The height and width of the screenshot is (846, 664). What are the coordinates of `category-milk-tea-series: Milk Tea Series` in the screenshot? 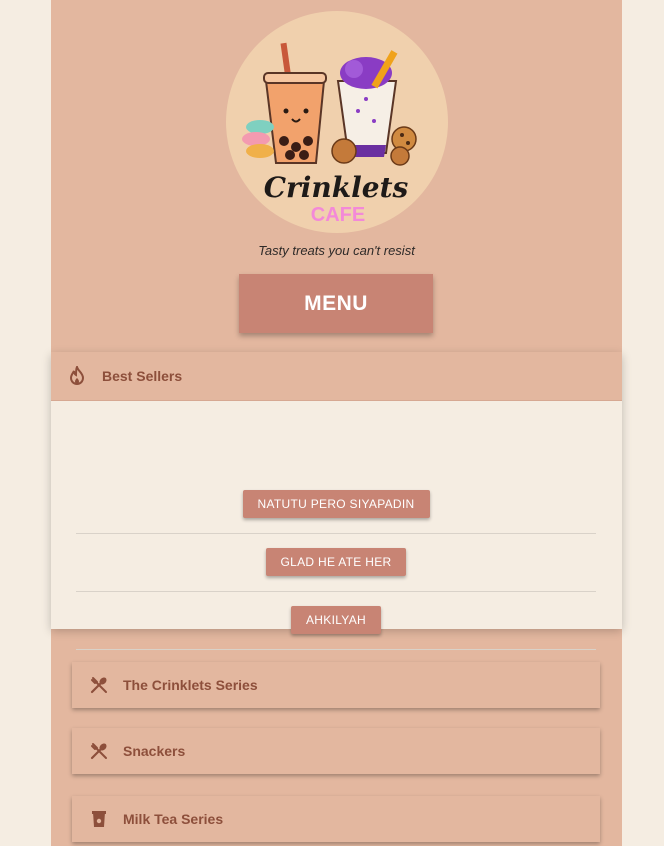 It's located at (336, 819).